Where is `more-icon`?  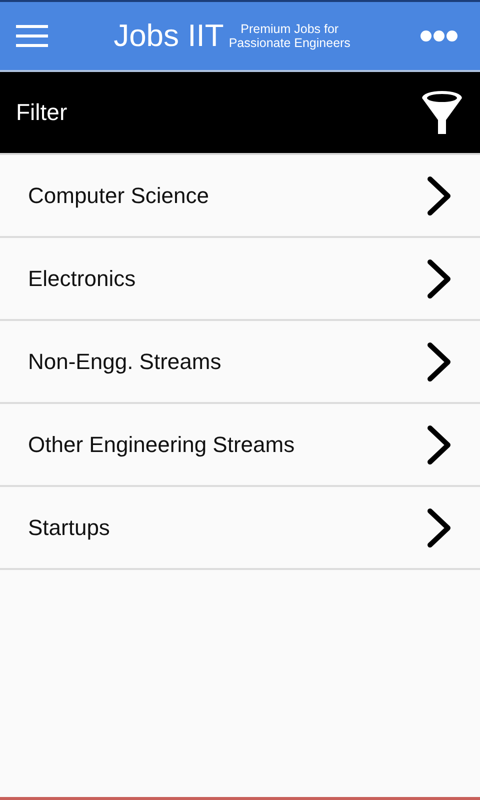 more-icon is located at coordinates (439, 36).